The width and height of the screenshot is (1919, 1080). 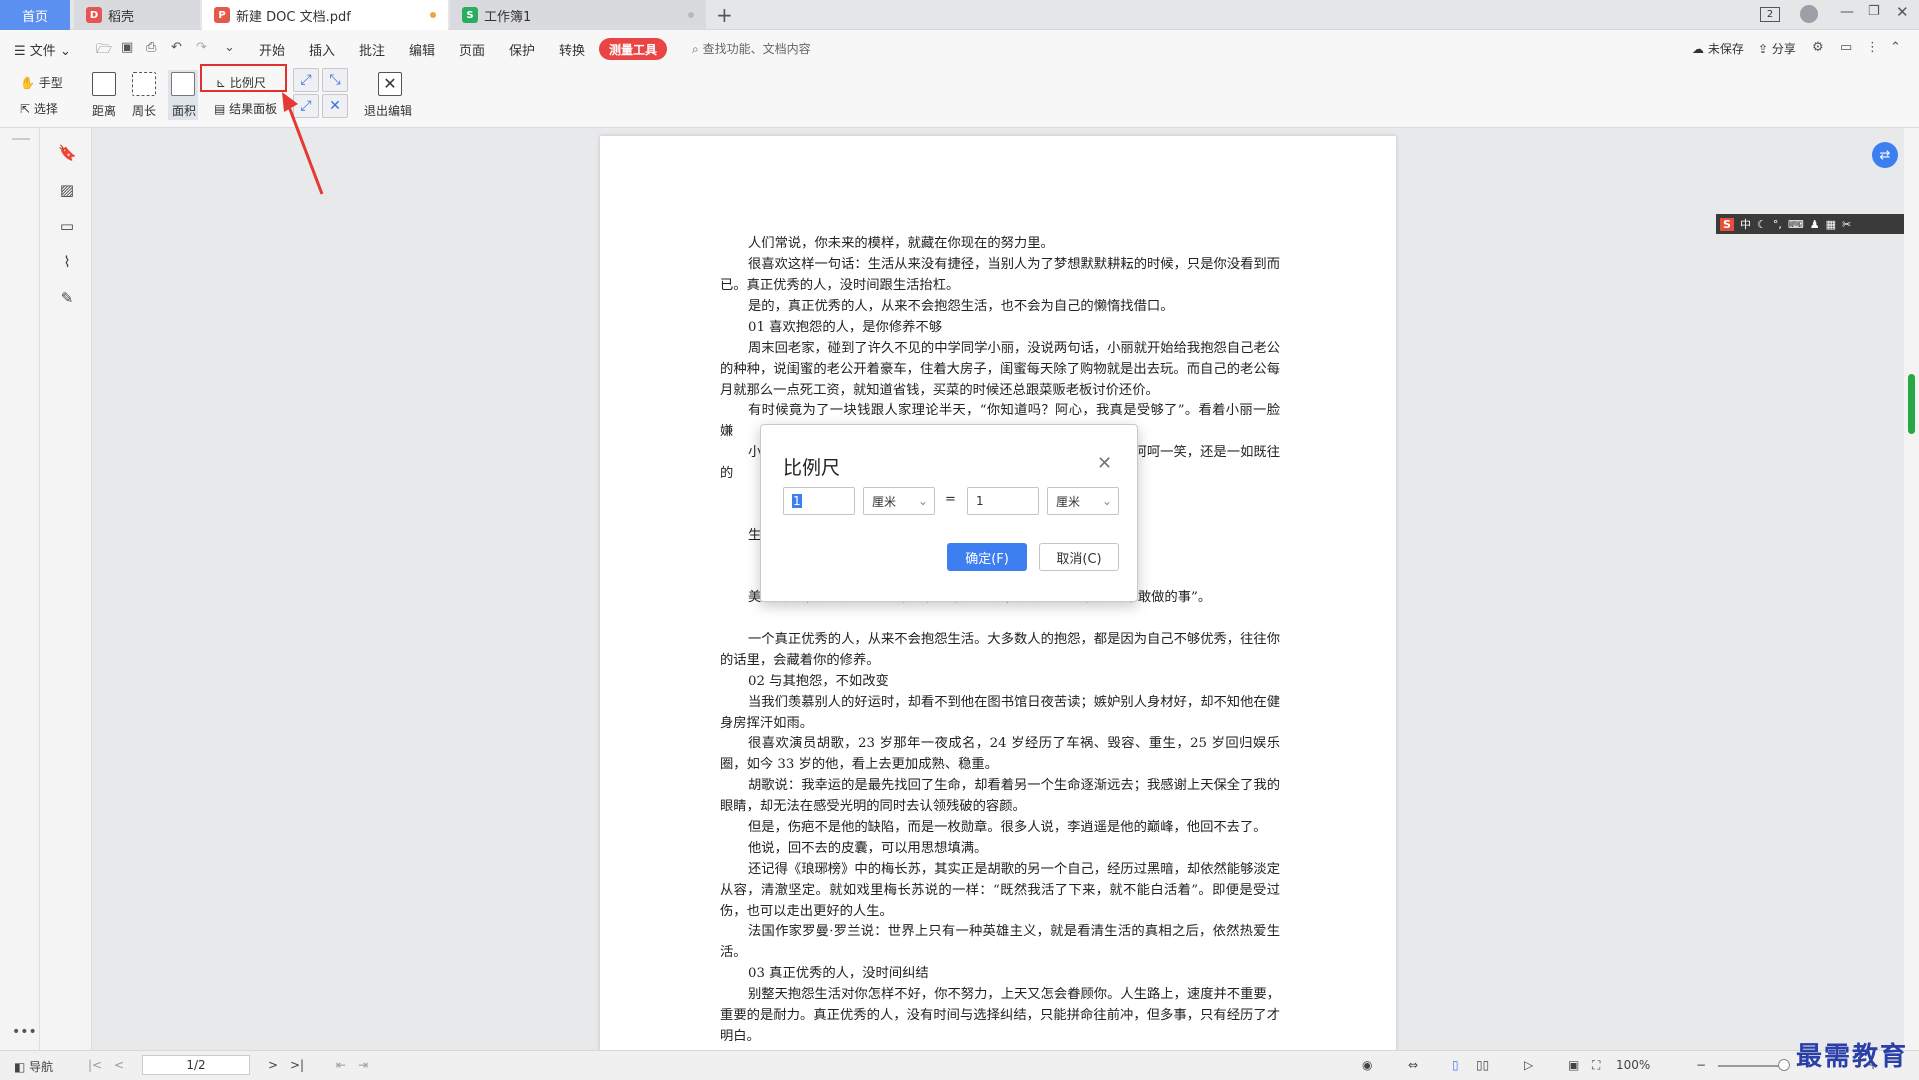 I want to click on annotation-icon: ▭, so click(x=67, y=226).